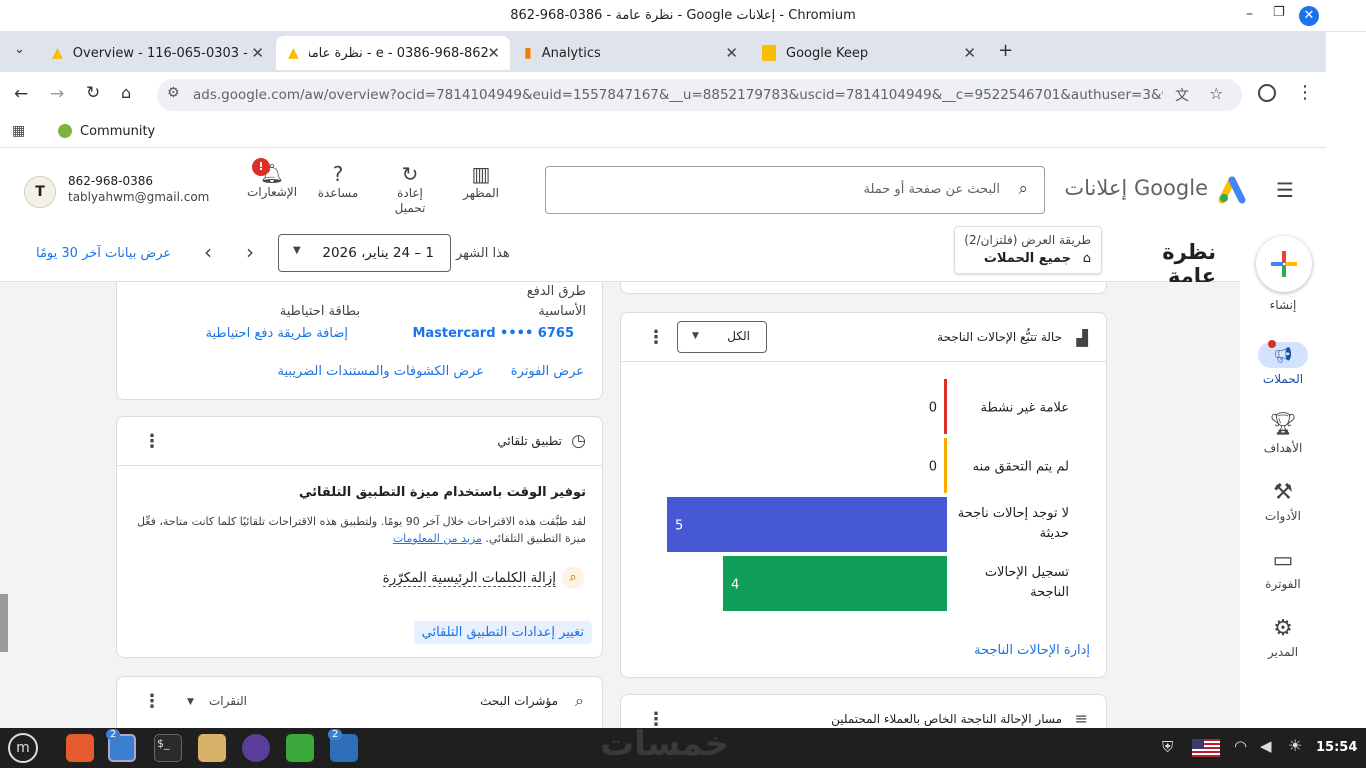 The width and height of the screenshot is (1366, 768). I want to click on reload-icon: ↻, so click(93, 93).